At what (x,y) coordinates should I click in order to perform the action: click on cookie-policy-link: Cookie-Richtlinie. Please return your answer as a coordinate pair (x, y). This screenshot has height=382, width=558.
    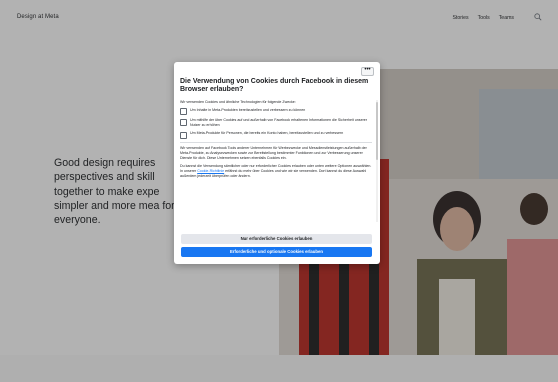
    Looking at the image, I should click on (210, 171).